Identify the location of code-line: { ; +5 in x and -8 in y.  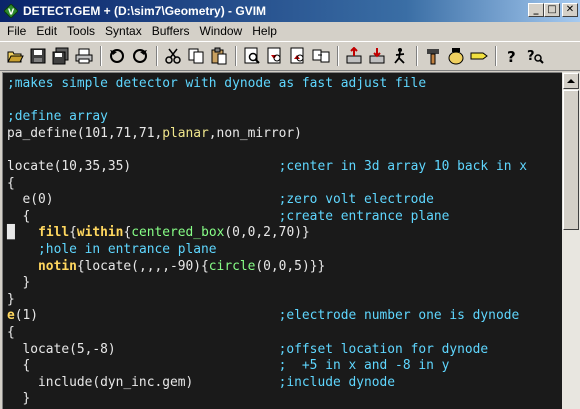
(267, 366).